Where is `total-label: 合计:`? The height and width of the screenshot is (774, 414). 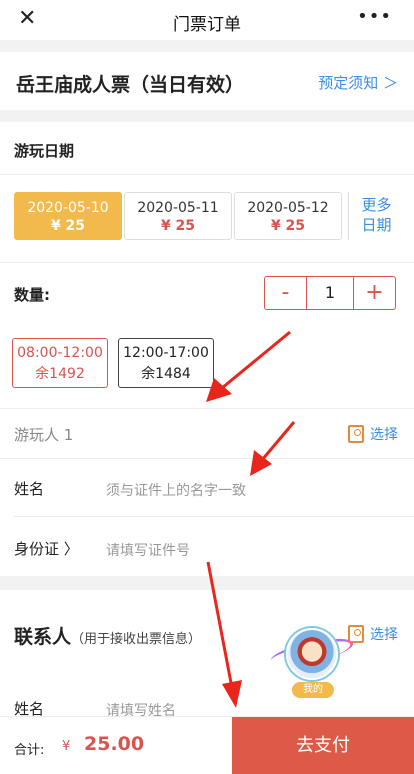 total-label: 合计: is located at coordinates (29, 750).